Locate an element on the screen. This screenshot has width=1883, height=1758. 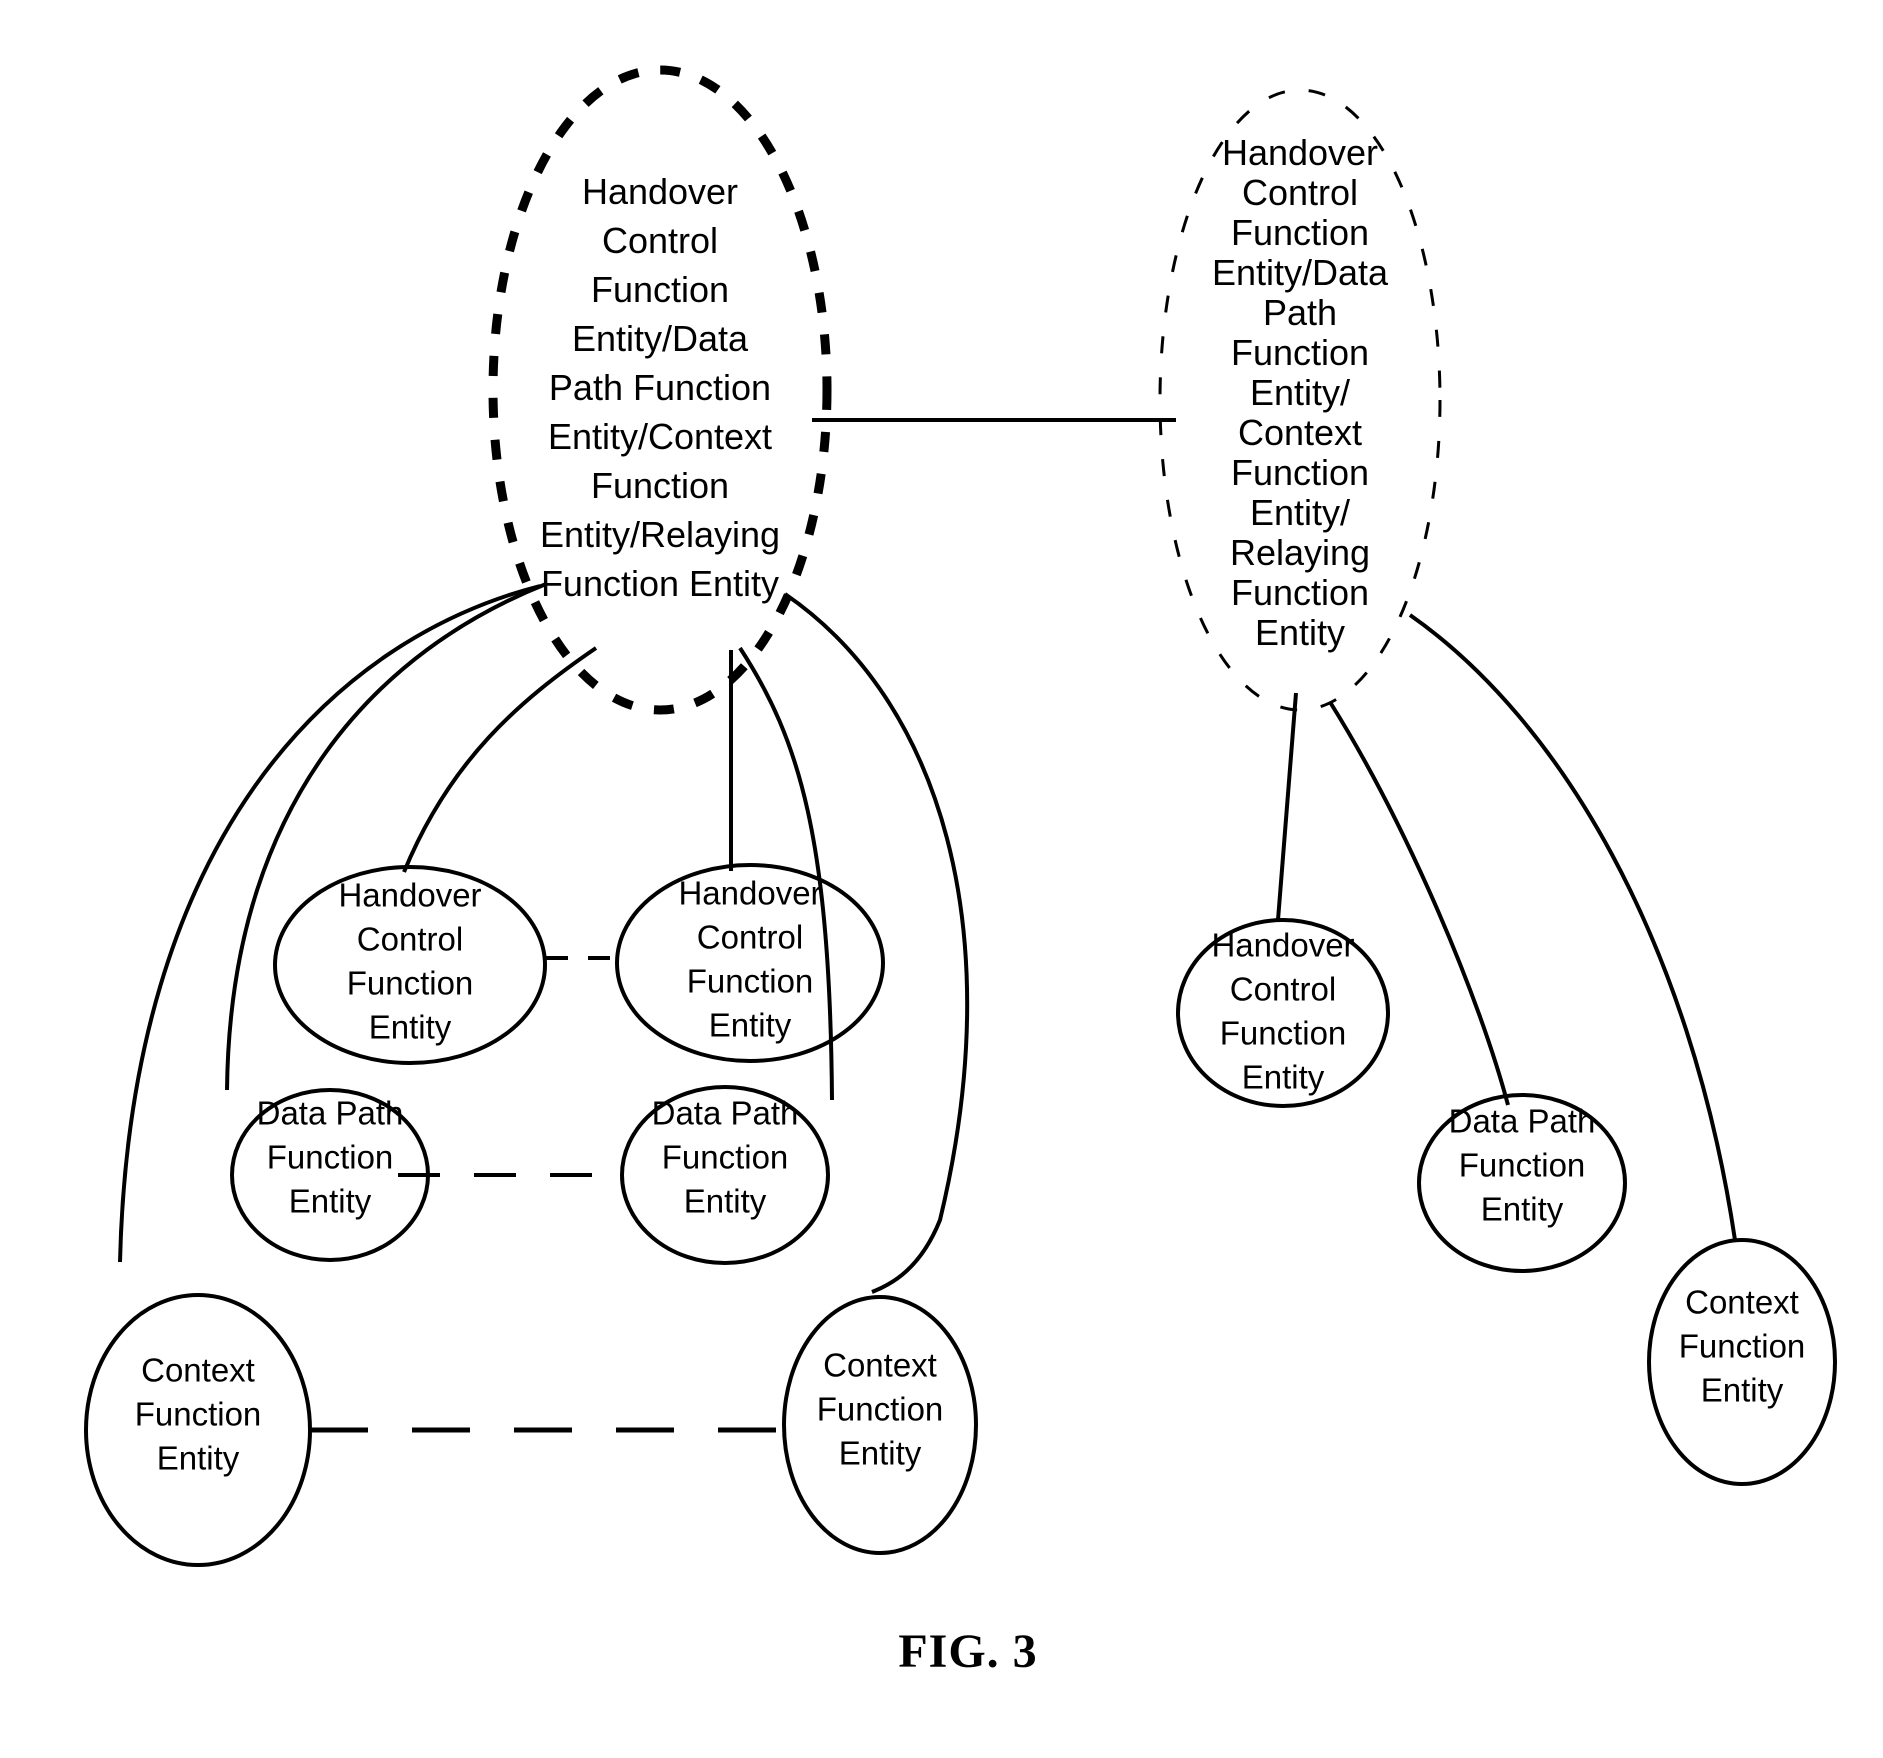
node-hcfe-left-1: Handover Control Function Entity is located at coordinates (410, 965).